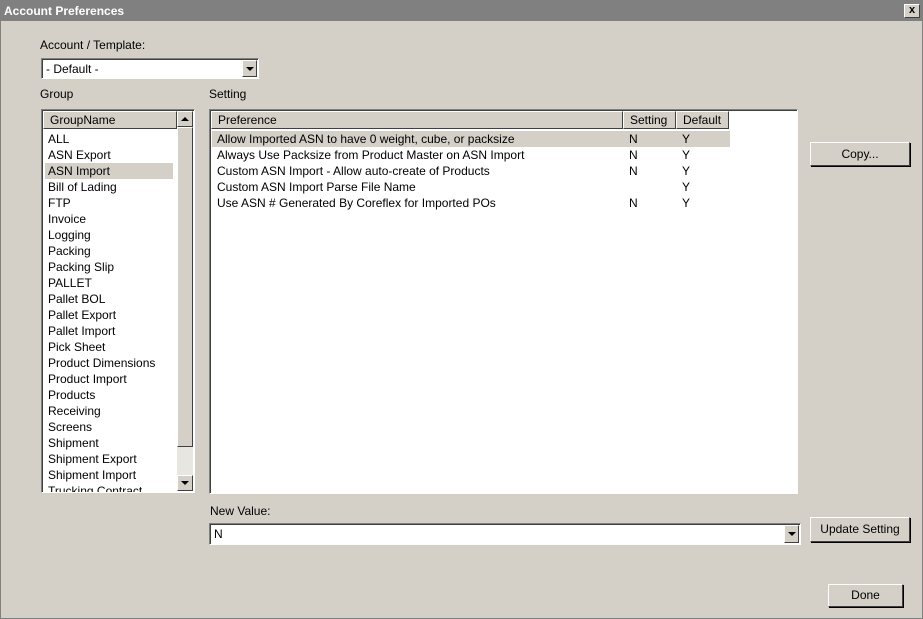 Image resolution: width=923 pixels, height=619 pixels. Describe the element at coordinates (109, 251) in the screenshot. I see `list-item: Packing` at that location.